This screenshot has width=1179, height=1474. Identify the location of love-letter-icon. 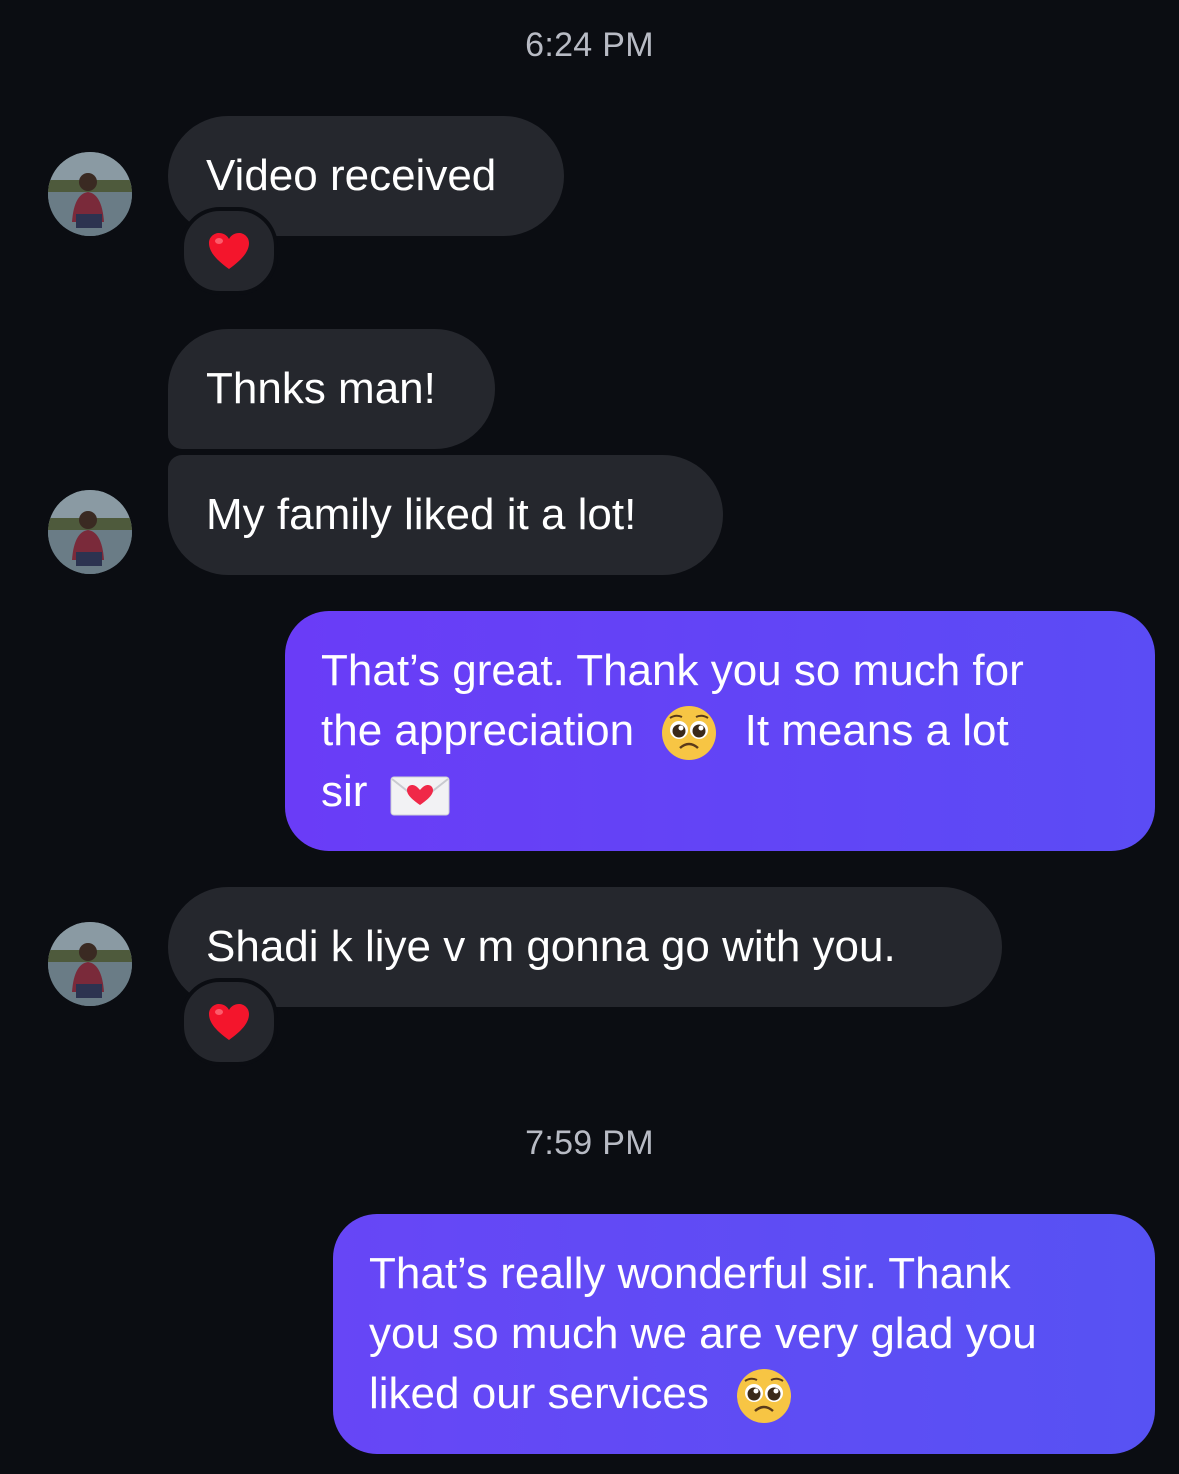
(420, 796).